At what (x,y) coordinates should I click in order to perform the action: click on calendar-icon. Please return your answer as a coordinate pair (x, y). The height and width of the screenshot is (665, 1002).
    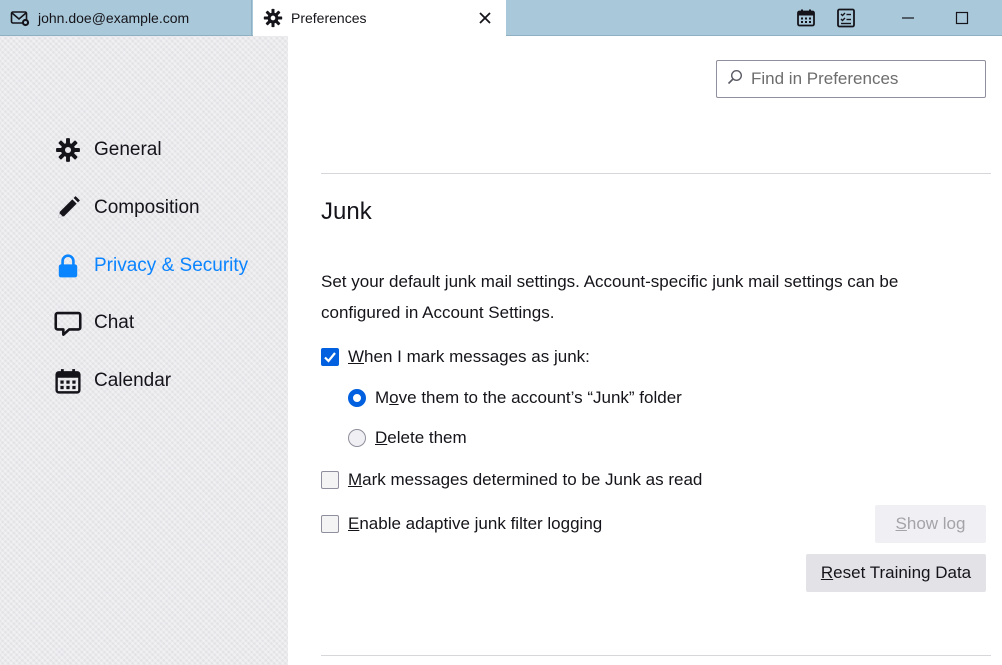
    Looking at the image, I should click on (68, 381).